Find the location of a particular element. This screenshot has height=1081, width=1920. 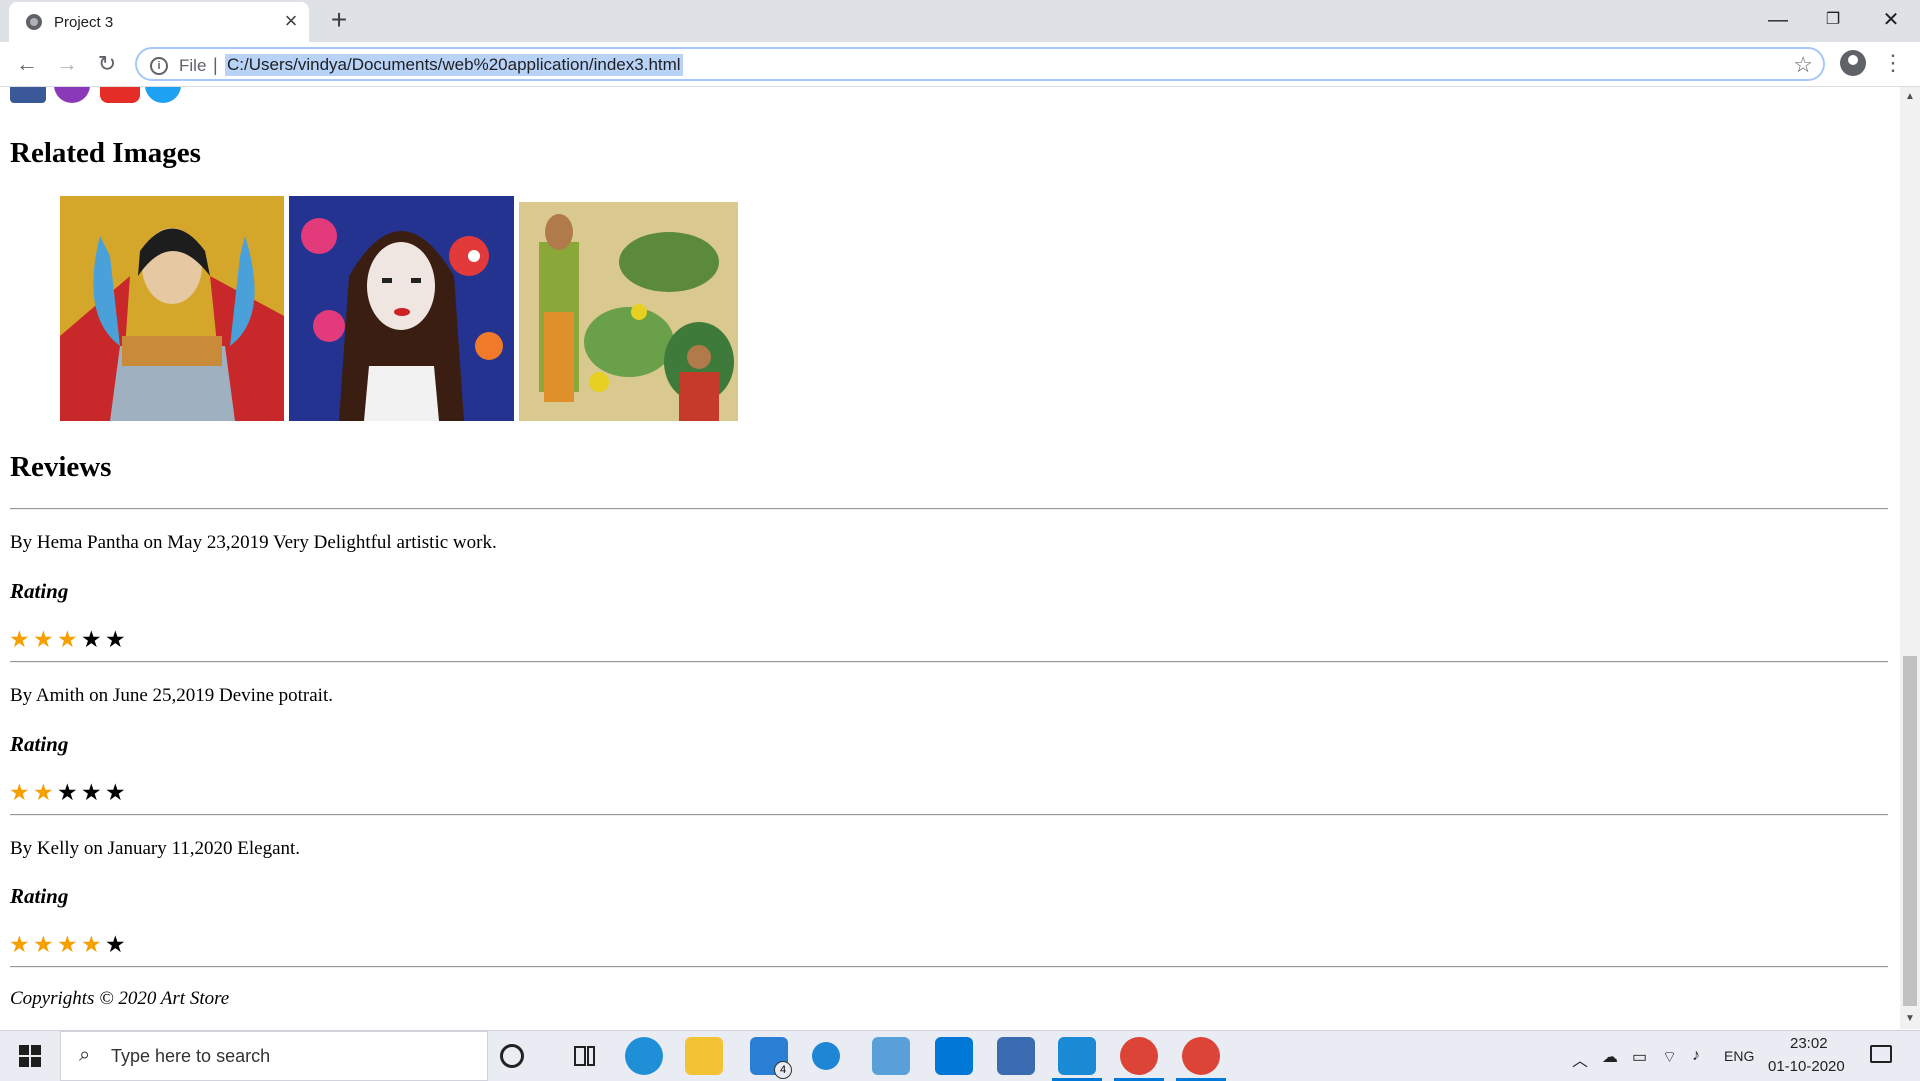

computer-icon is located at coordinates (891, 1056).